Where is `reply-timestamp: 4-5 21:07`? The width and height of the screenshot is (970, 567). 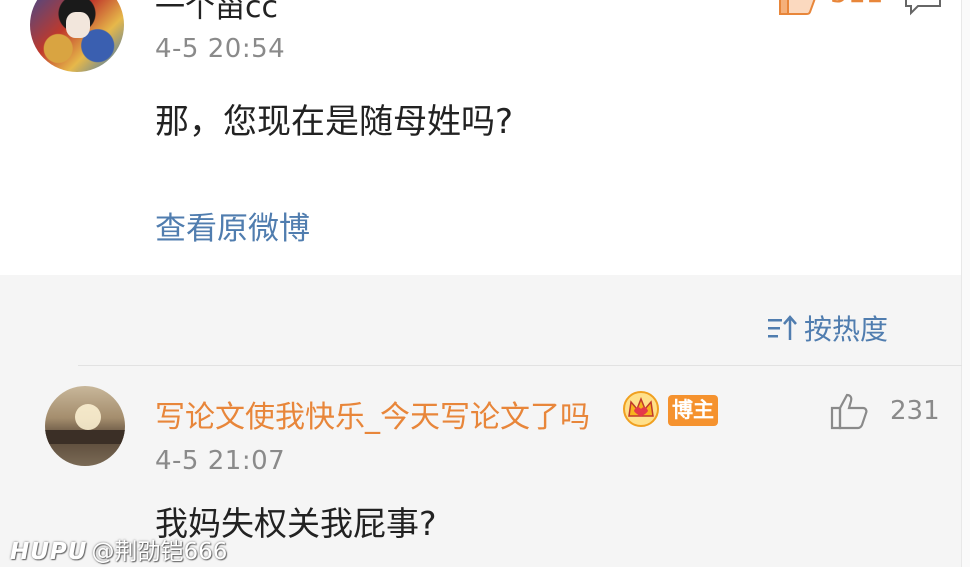
reply-timestamp: 4-5 21:07 is located at coordinates (220, 461).